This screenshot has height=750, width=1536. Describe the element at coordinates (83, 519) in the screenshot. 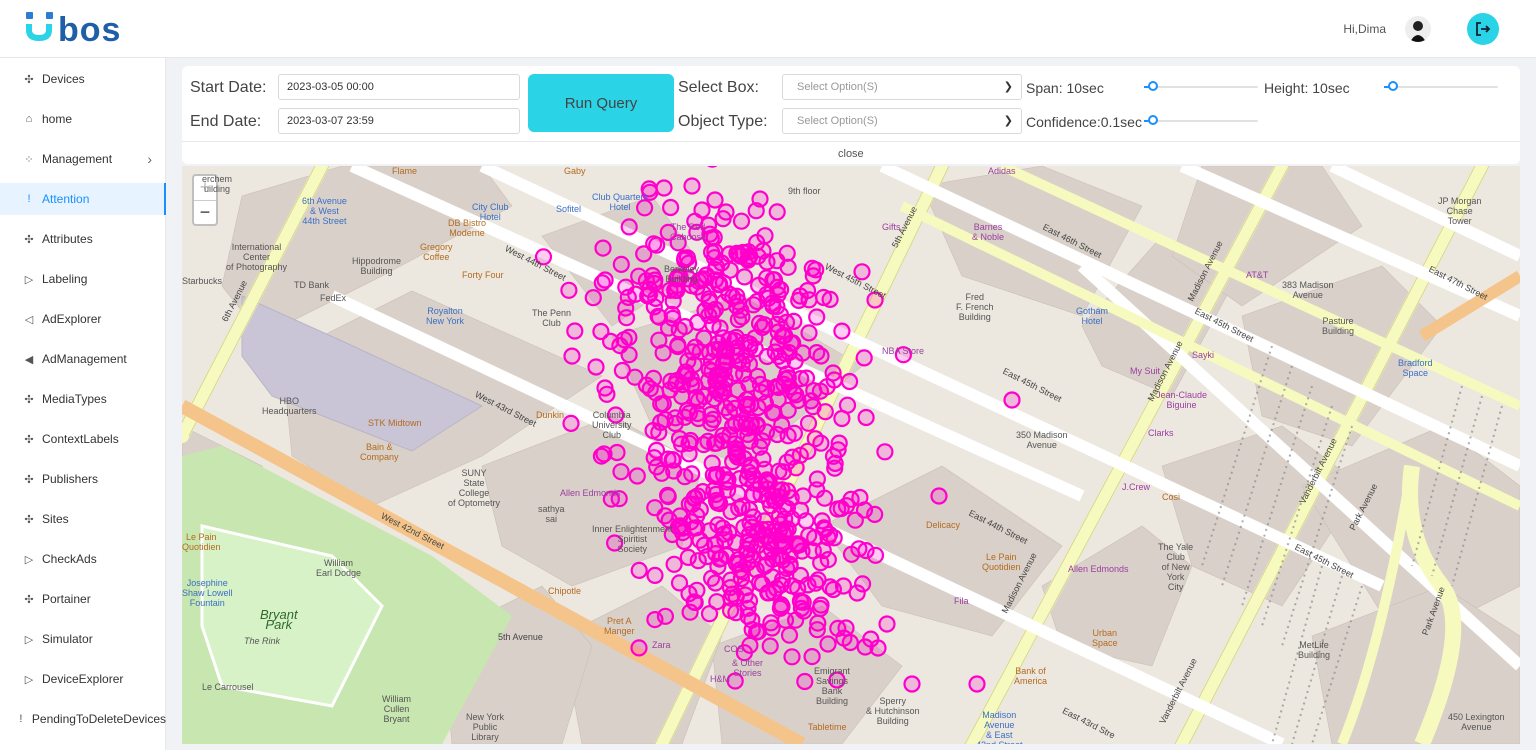

I see `sidebar-item-sites: ✣ Sites` at that location.